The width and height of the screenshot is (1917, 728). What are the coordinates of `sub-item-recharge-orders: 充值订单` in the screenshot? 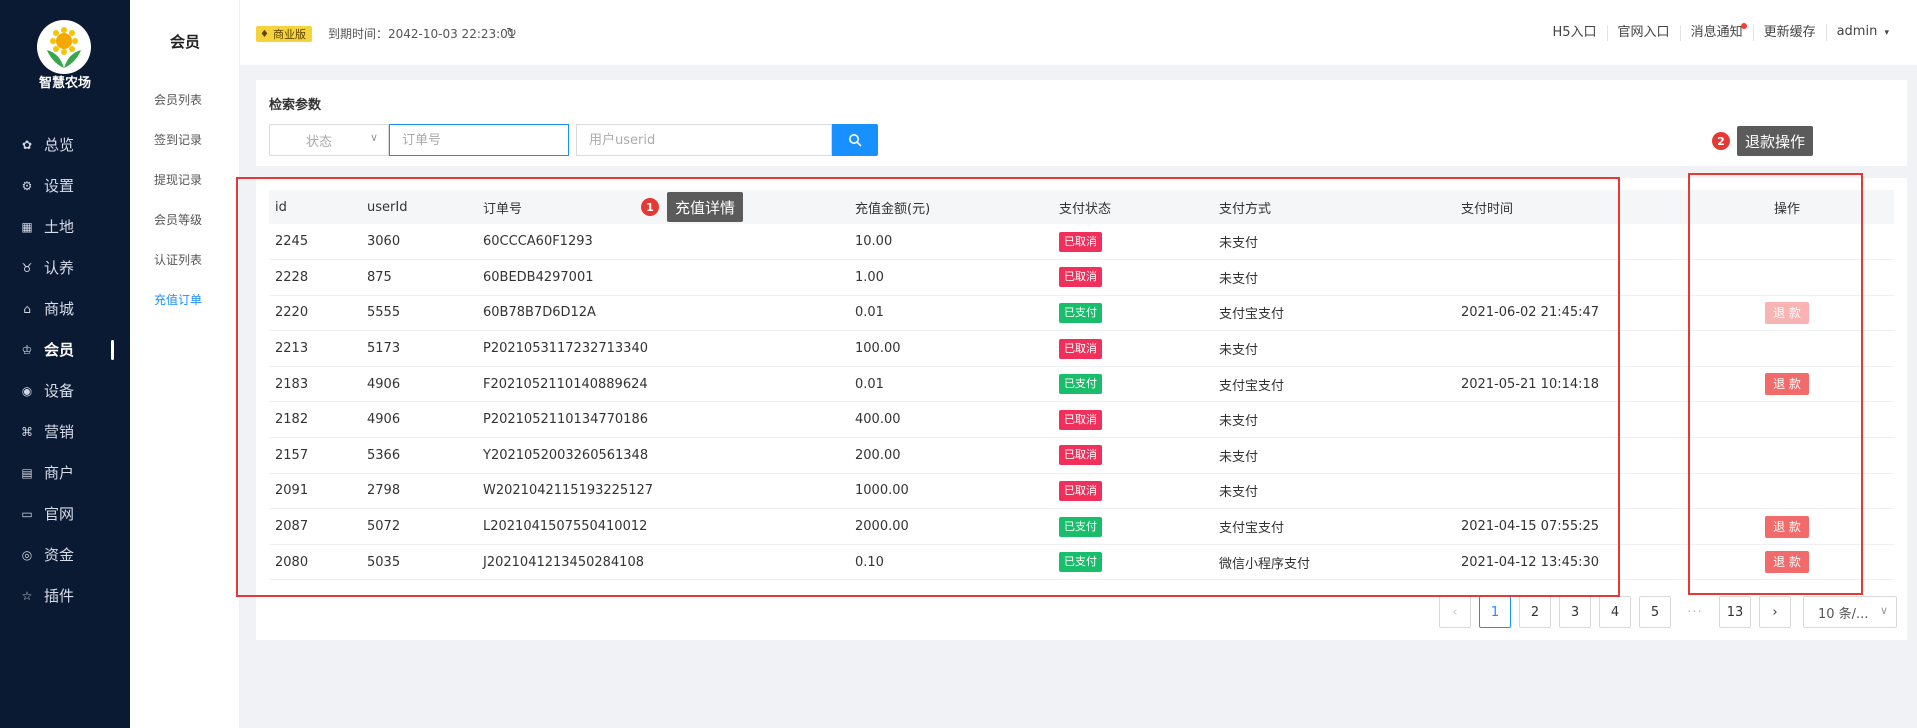 It's located at (178, 311).